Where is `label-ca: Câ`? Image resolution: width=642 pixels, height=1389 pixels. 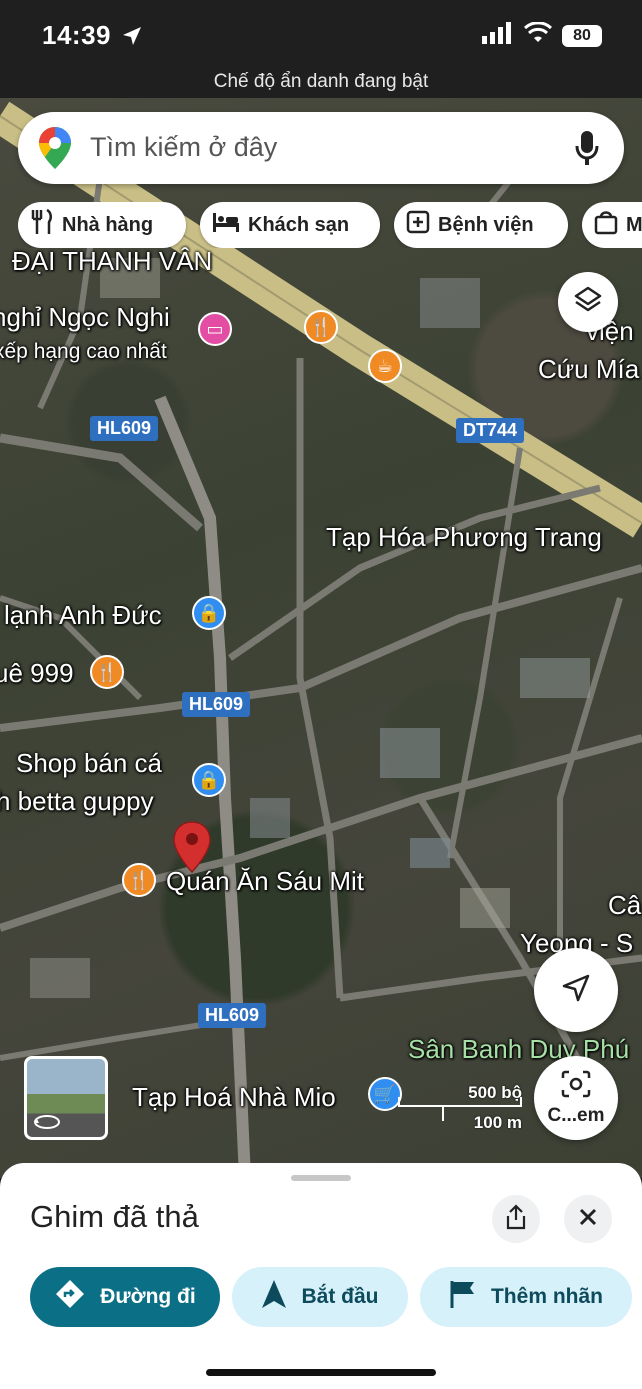
label-ca: Câ is located at coordinates (624, 905).